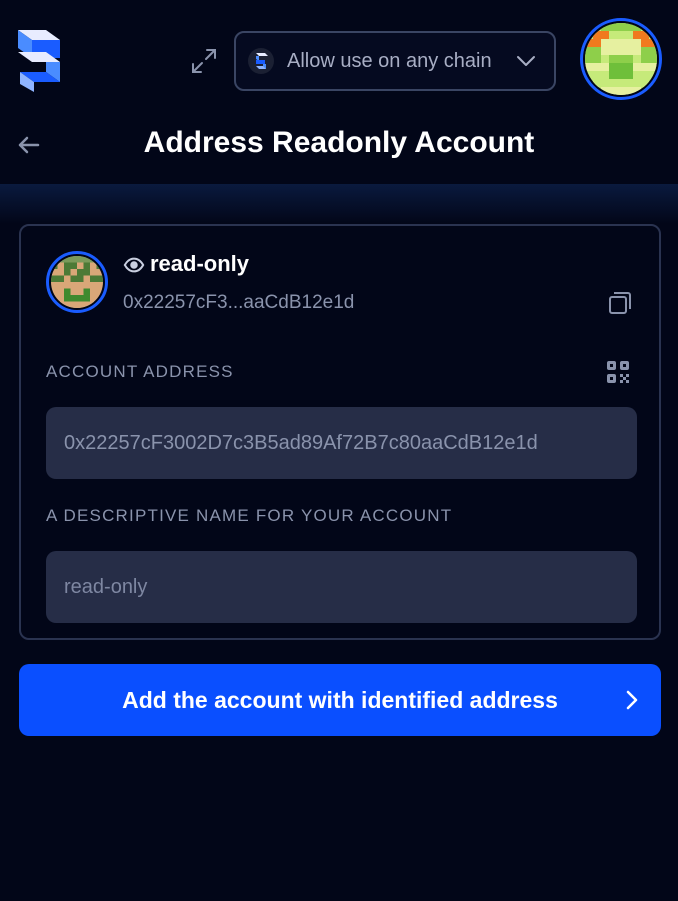 The height and width of the screenshot is (901, 678). Describe the element at coordinates (261, 61) in the screenshot. I see `chain-logo-icon` at that location.